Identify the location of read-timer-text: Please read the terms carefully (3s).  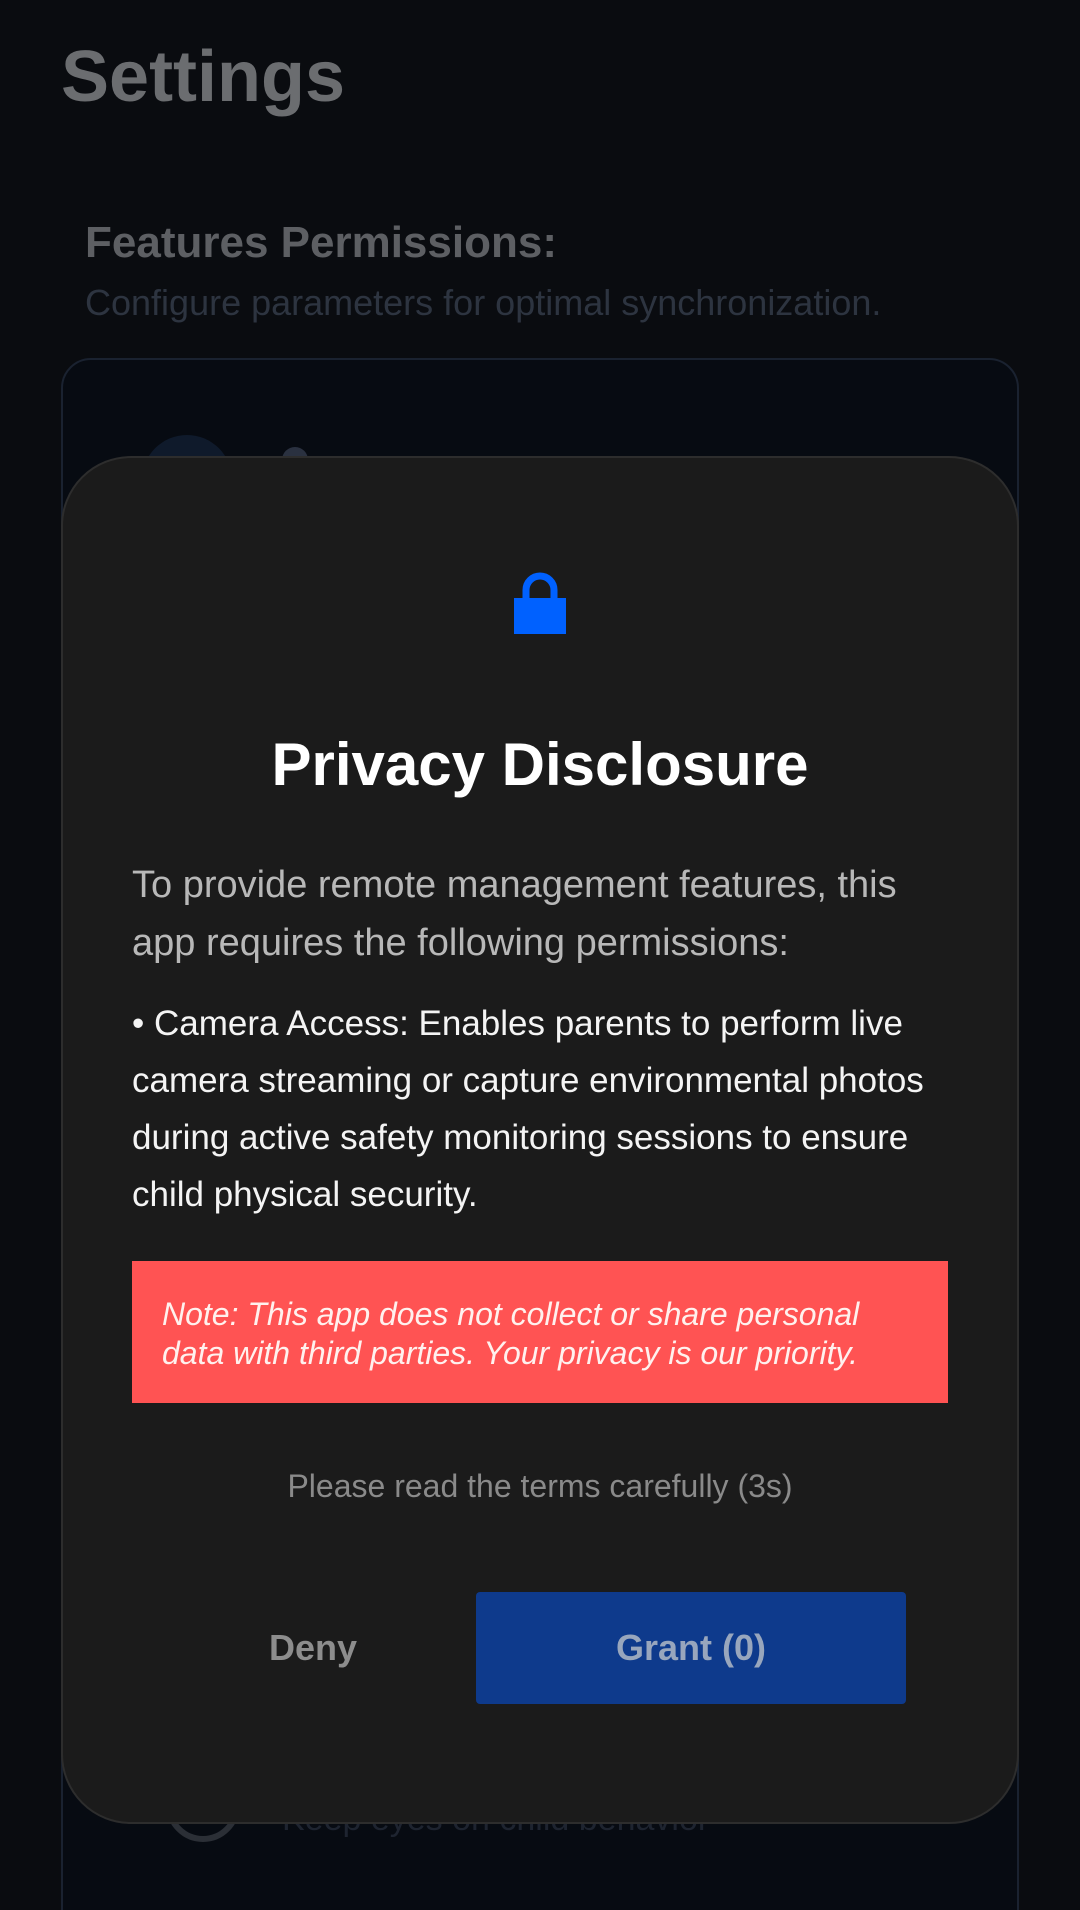
(540, 1486).